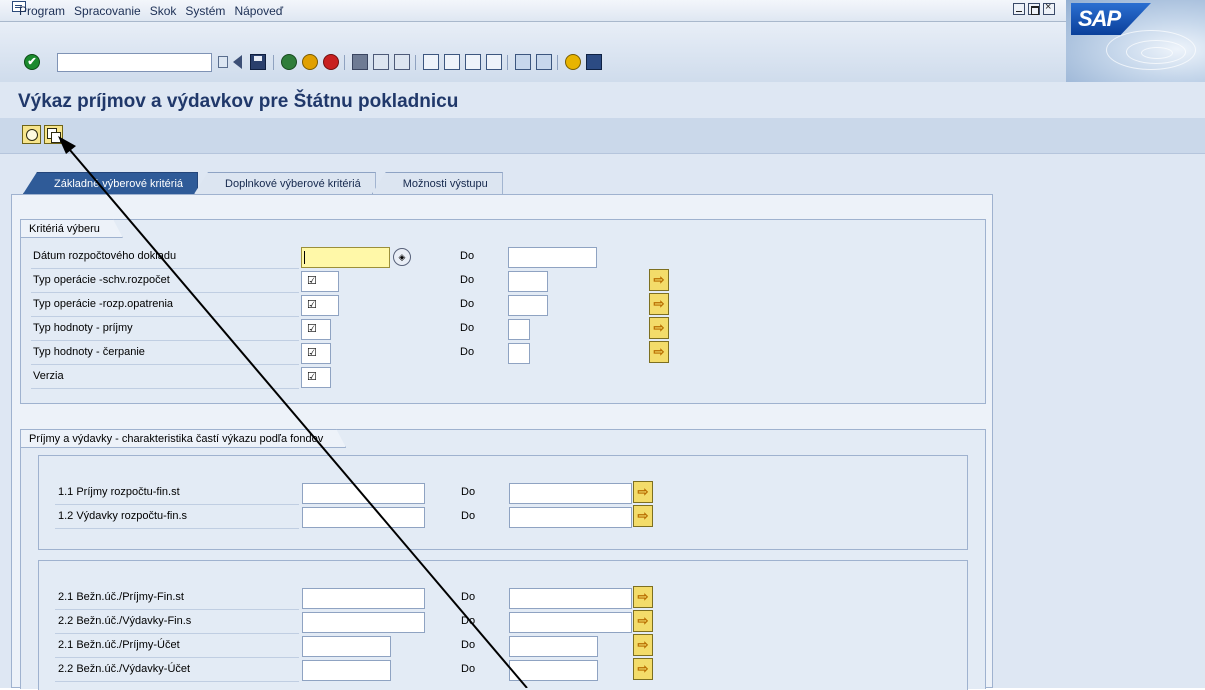 This screenshot has width=1205, height=690. What do you see at coordinates (346, 670) in the screenshot?
I see `current-spending-account-from-field` at bounding box center [346, 670].